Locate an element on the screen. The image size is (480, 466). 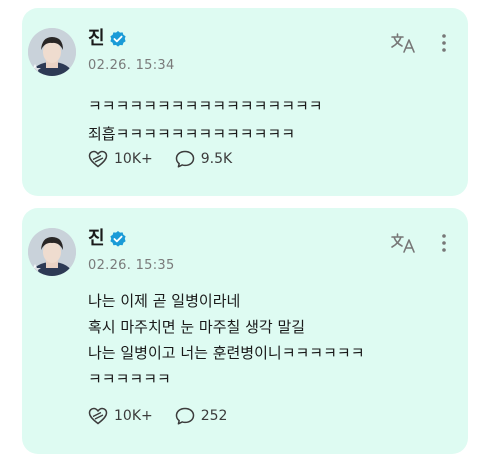
post-date: 02.26. 15:34 is located at coordinates (131, 65).